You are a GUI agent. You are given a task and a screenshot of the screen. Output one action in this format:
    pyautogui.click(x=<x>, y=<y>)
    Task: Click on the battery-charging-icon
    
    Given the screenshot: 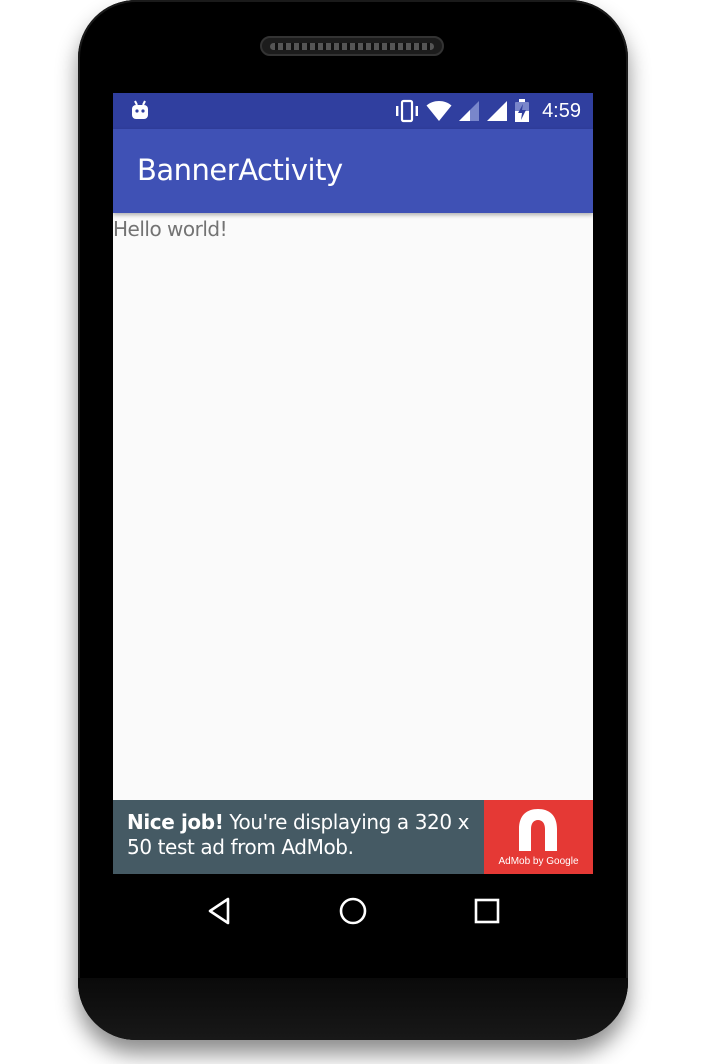 What is the action you would take?
    pyautogui.click(x=522, y=110)
    